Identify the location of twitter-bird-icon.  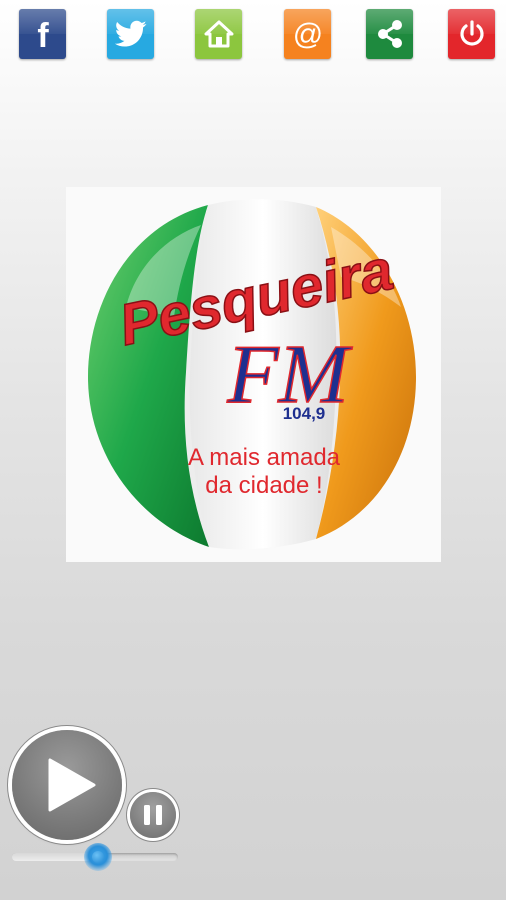
(130, 33).